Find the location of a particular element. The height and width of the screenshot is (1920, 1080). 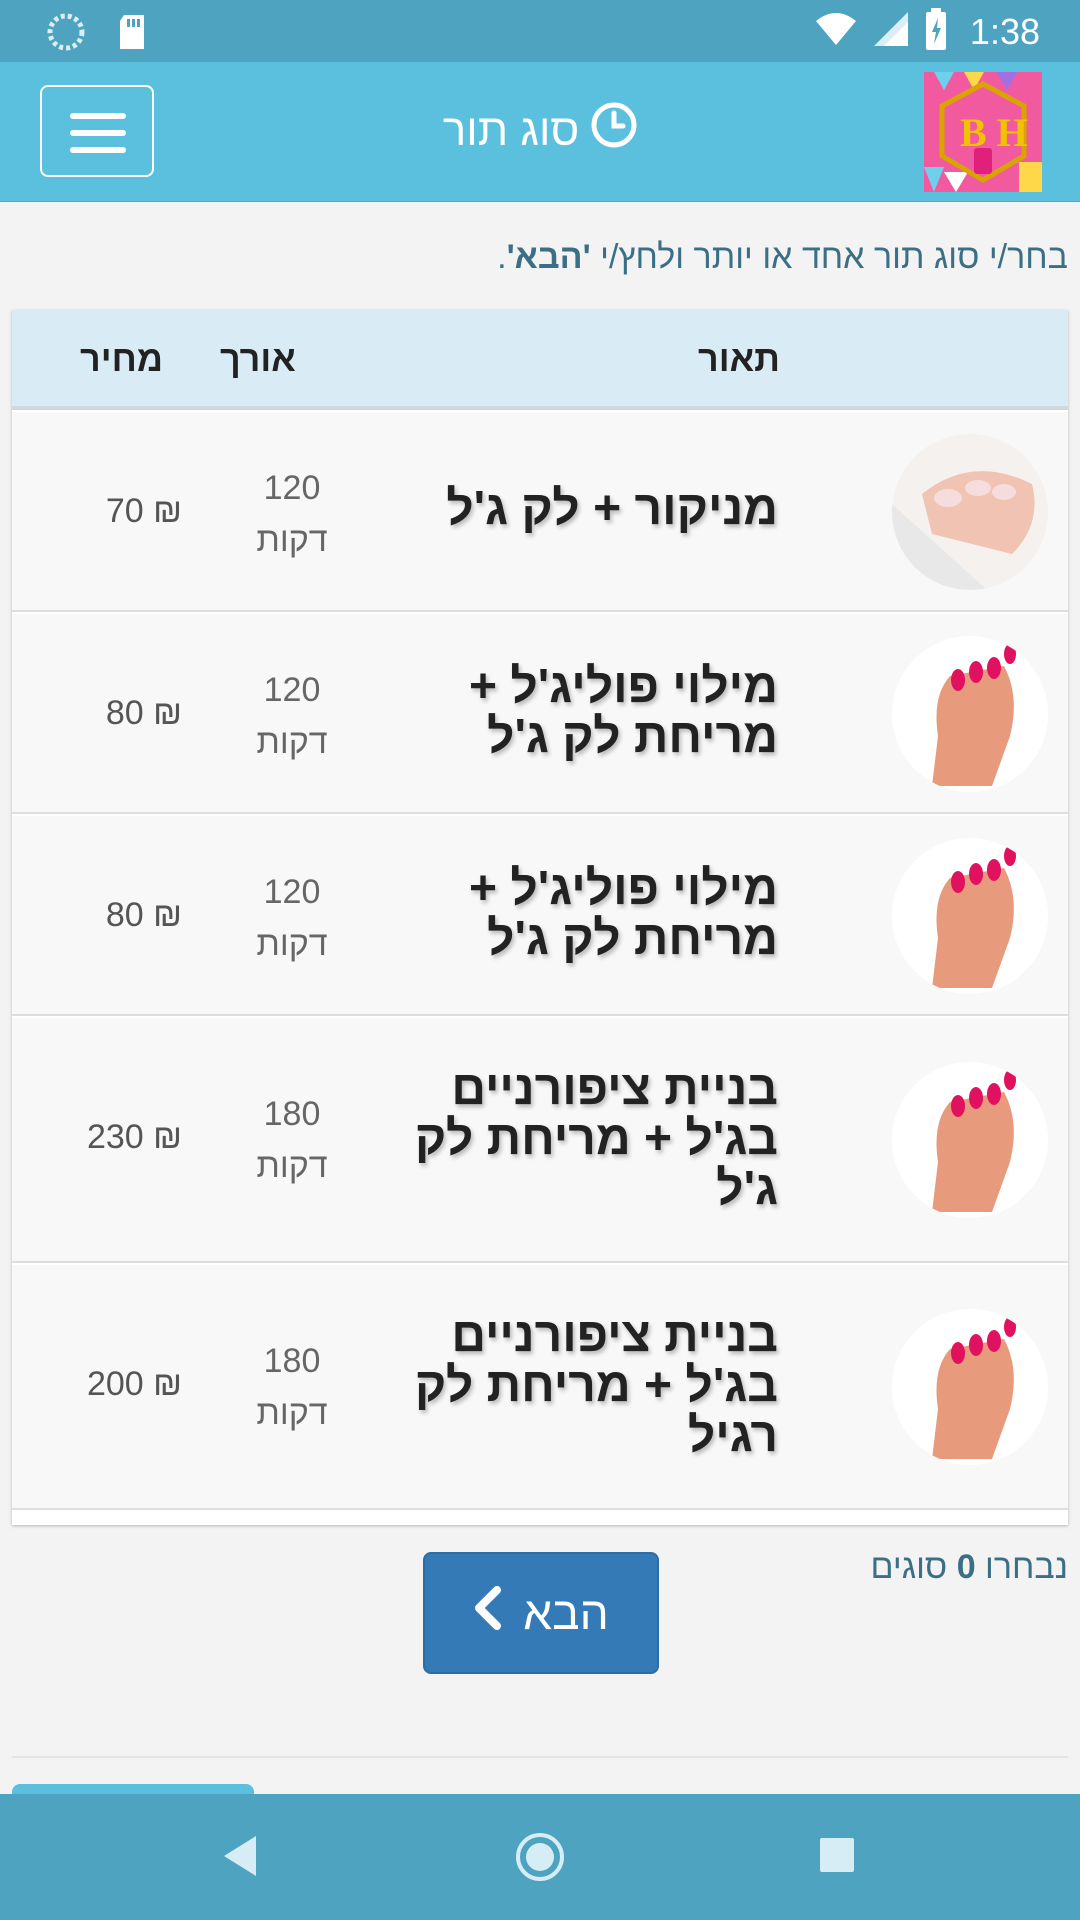

table-row: מניקור + לק ג'ל 120 דקות 70 ₪ is located at coordinates (540, 512).